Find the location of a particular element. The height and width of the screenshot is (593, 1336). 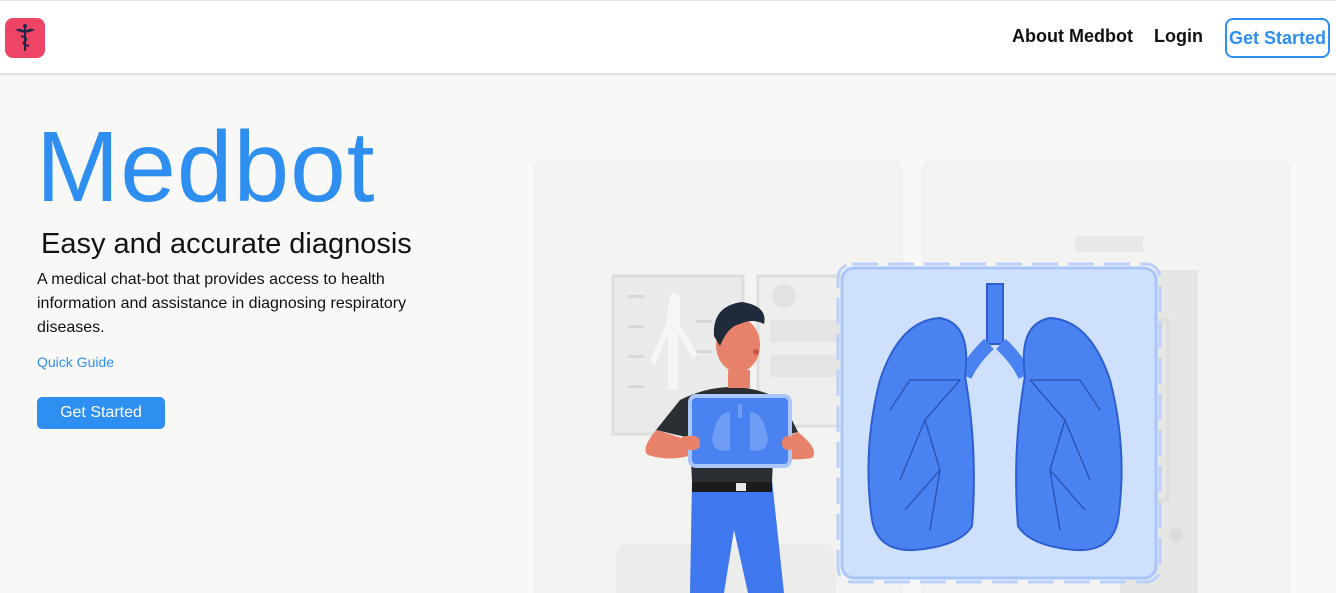

hero-title: Medbot is located at coordinates (206, 167).